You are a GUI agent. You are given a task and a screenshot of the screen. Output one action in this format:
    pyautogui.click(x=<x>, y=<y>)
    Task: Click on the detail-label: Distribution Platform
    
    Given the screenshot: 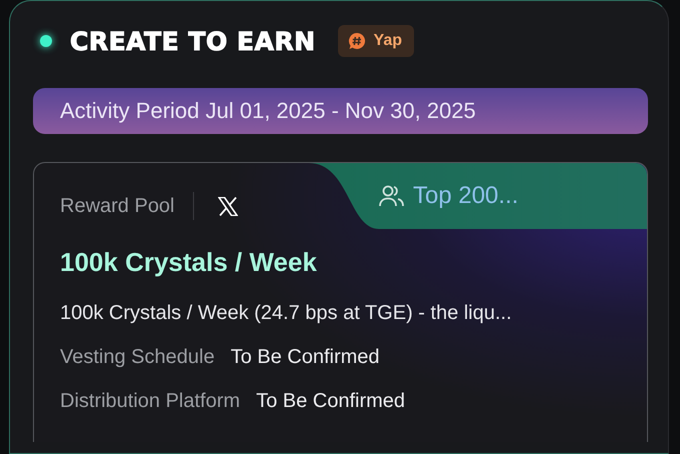 What is the action you would take?
    pyautogui.click(x=150, y=401)
    